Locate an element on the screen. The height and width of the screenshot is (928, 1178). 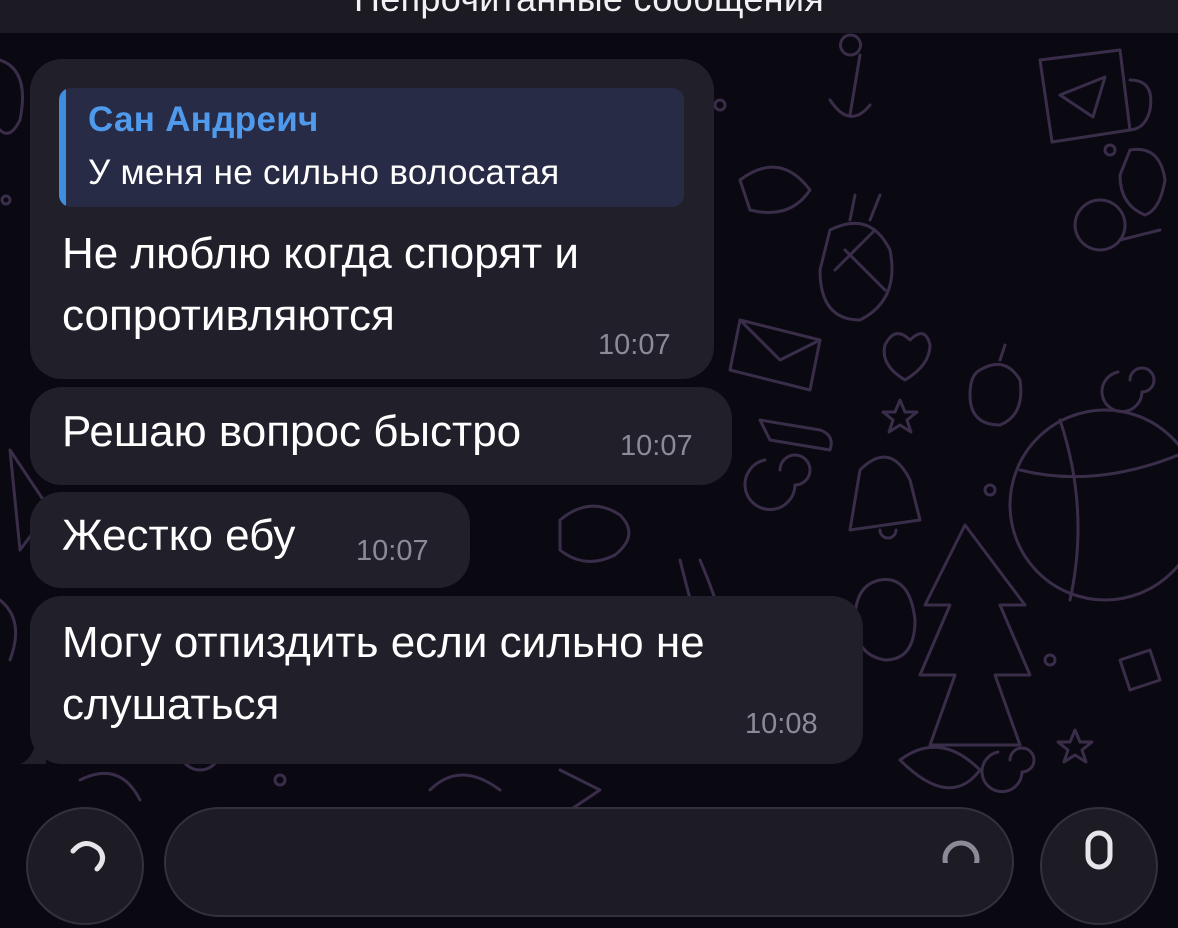
message-bubble: Решаю вопрос быстро 10:07 is located at coordinates (381, 436).